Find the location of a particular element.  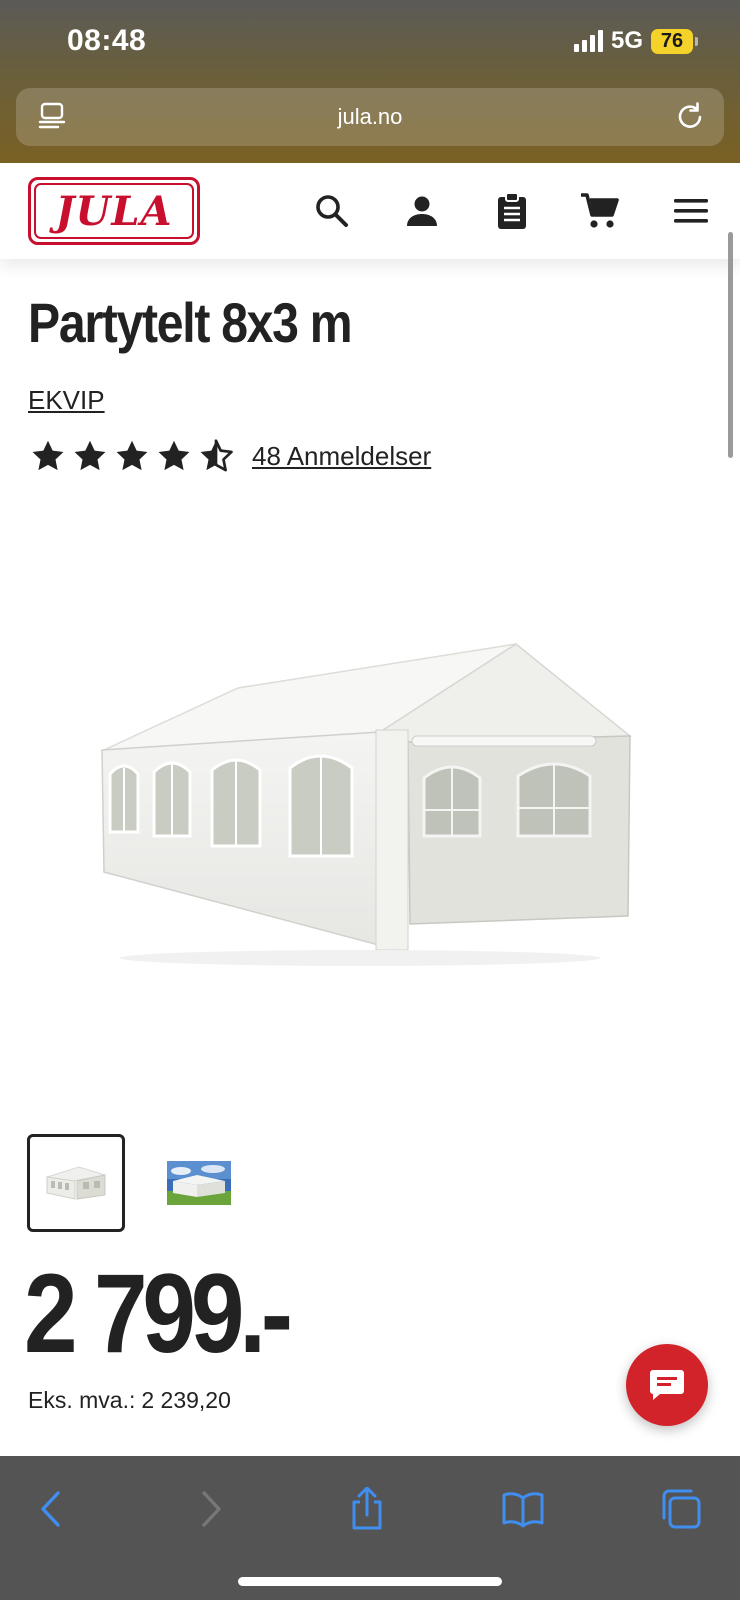

share-icon is located at coordinates (367, 1508).